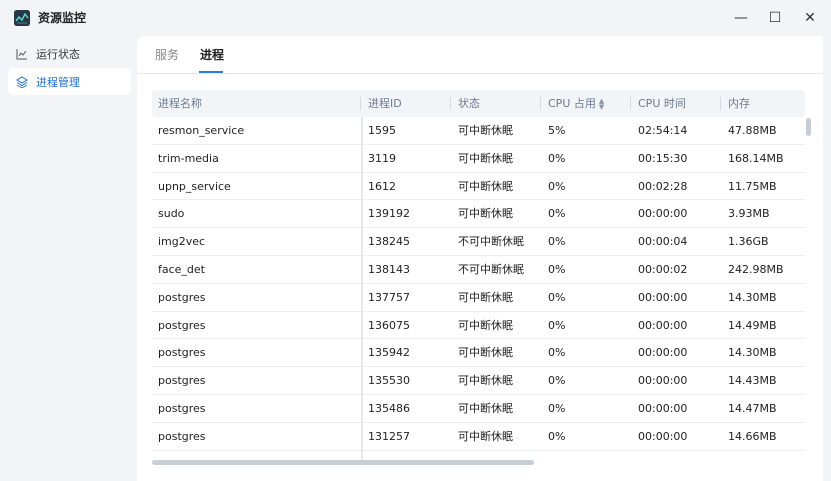  I want to click on sidebar-item-label: 进程管理, so click(58, 82).